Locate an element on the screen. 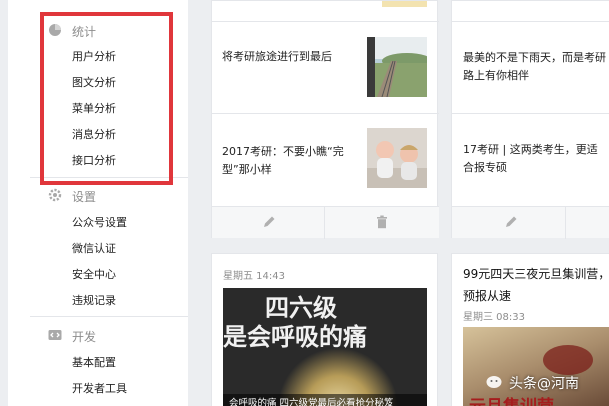  article-title: 最美的不是下雨天，而是考研路上有你相伴 is located at coordinates (536, 67).